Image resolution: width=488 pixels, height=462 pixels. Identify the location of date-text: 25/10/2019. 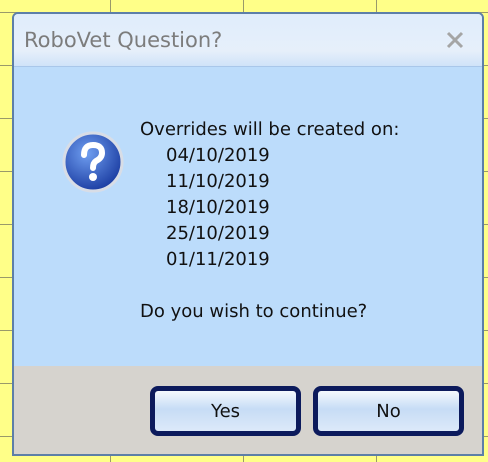
(218, 234).